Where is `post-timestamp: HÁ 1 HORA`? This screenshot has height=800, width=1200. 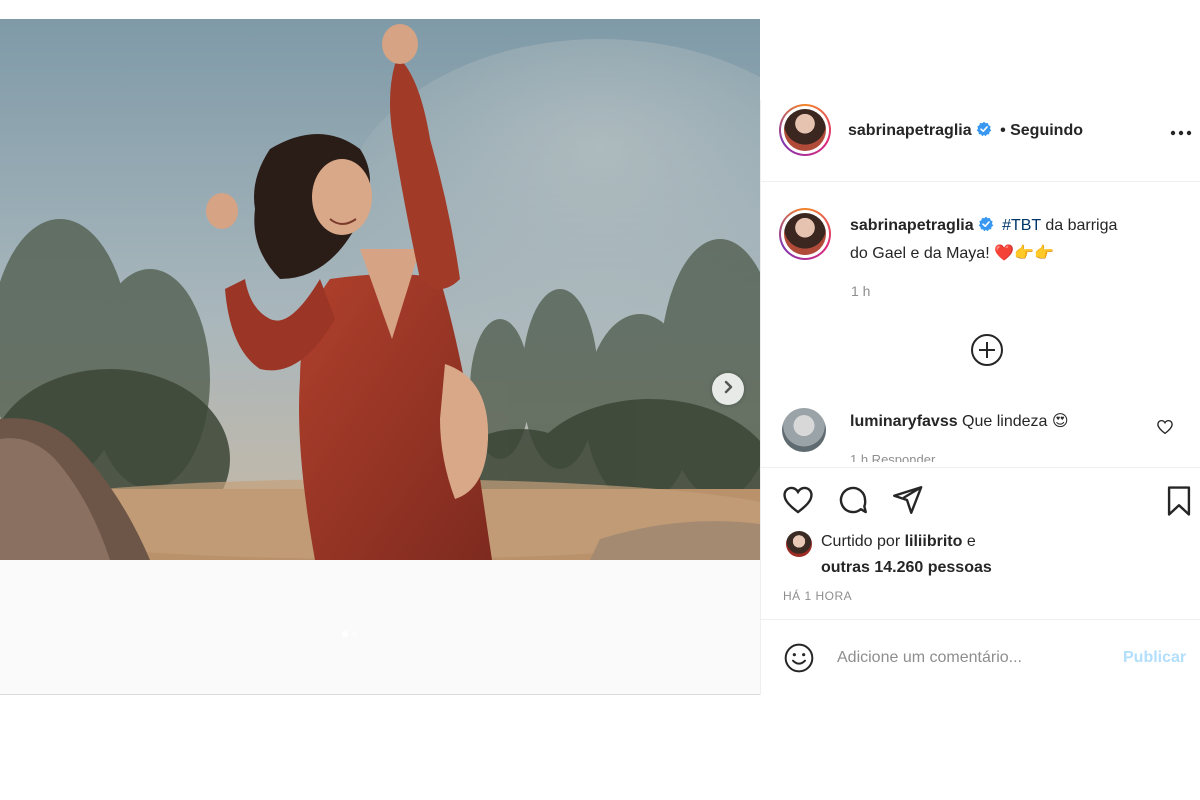 post-timestamp: HÁ 1 HORA is located at coordinates (817, 596).